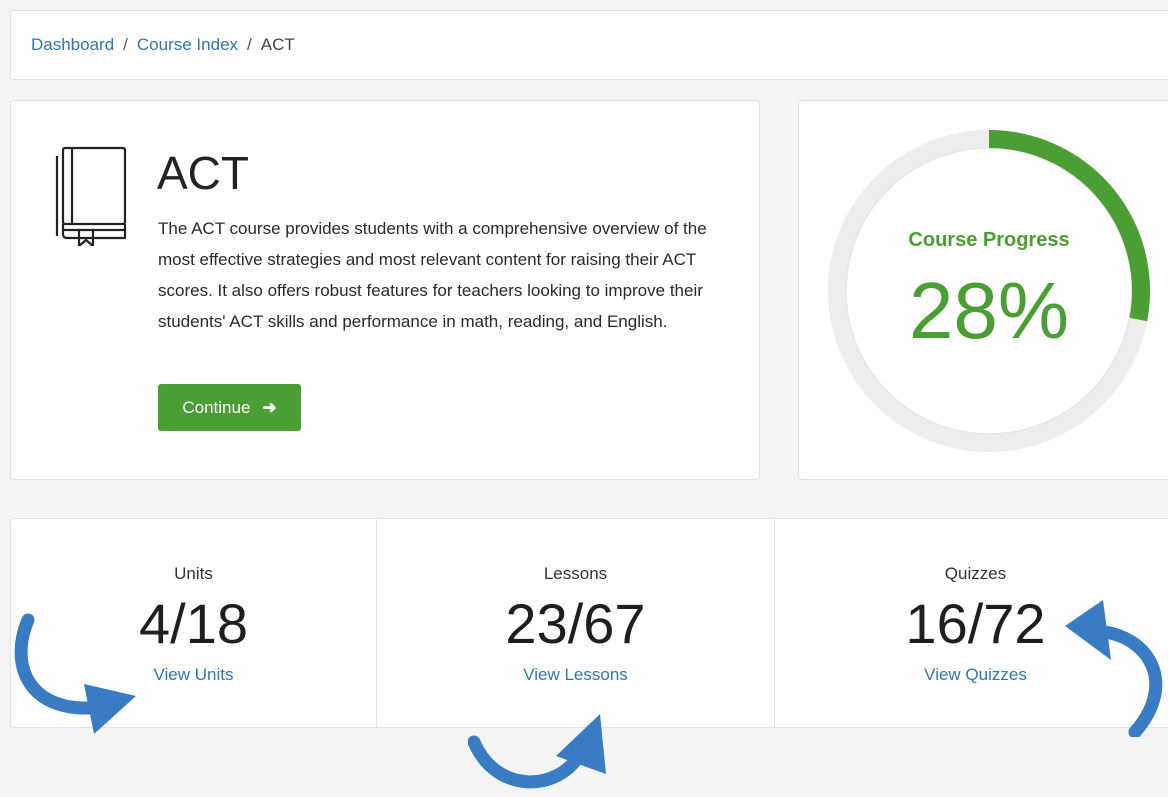 Image resolution: width=1168 pixels, height=797 pixels. Describe the element at coordinates (269, 407) in the screenshot. I see `arrow-right-icon: ➜` at that location.